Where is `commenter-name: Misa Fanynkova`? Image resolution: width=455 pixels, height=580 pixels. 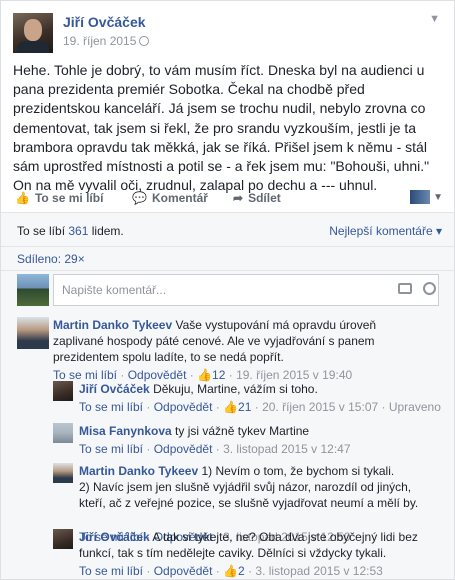
commenter-name: Misa Fanynkova is located at coordinates (125, 431).